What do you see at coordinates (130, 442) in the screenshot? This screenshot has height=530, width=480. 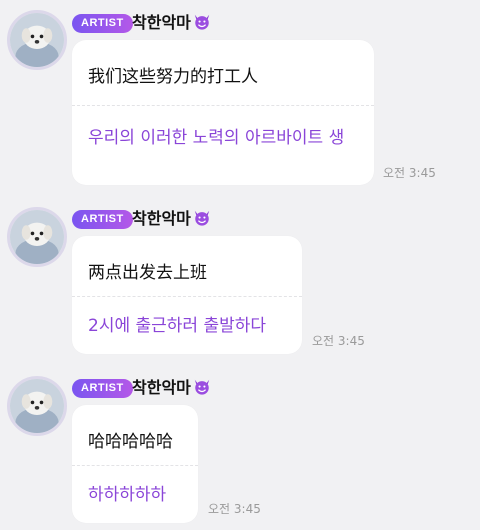 I see `original-text: 哈哈哈哈哈` at bounding box center [130, 442].